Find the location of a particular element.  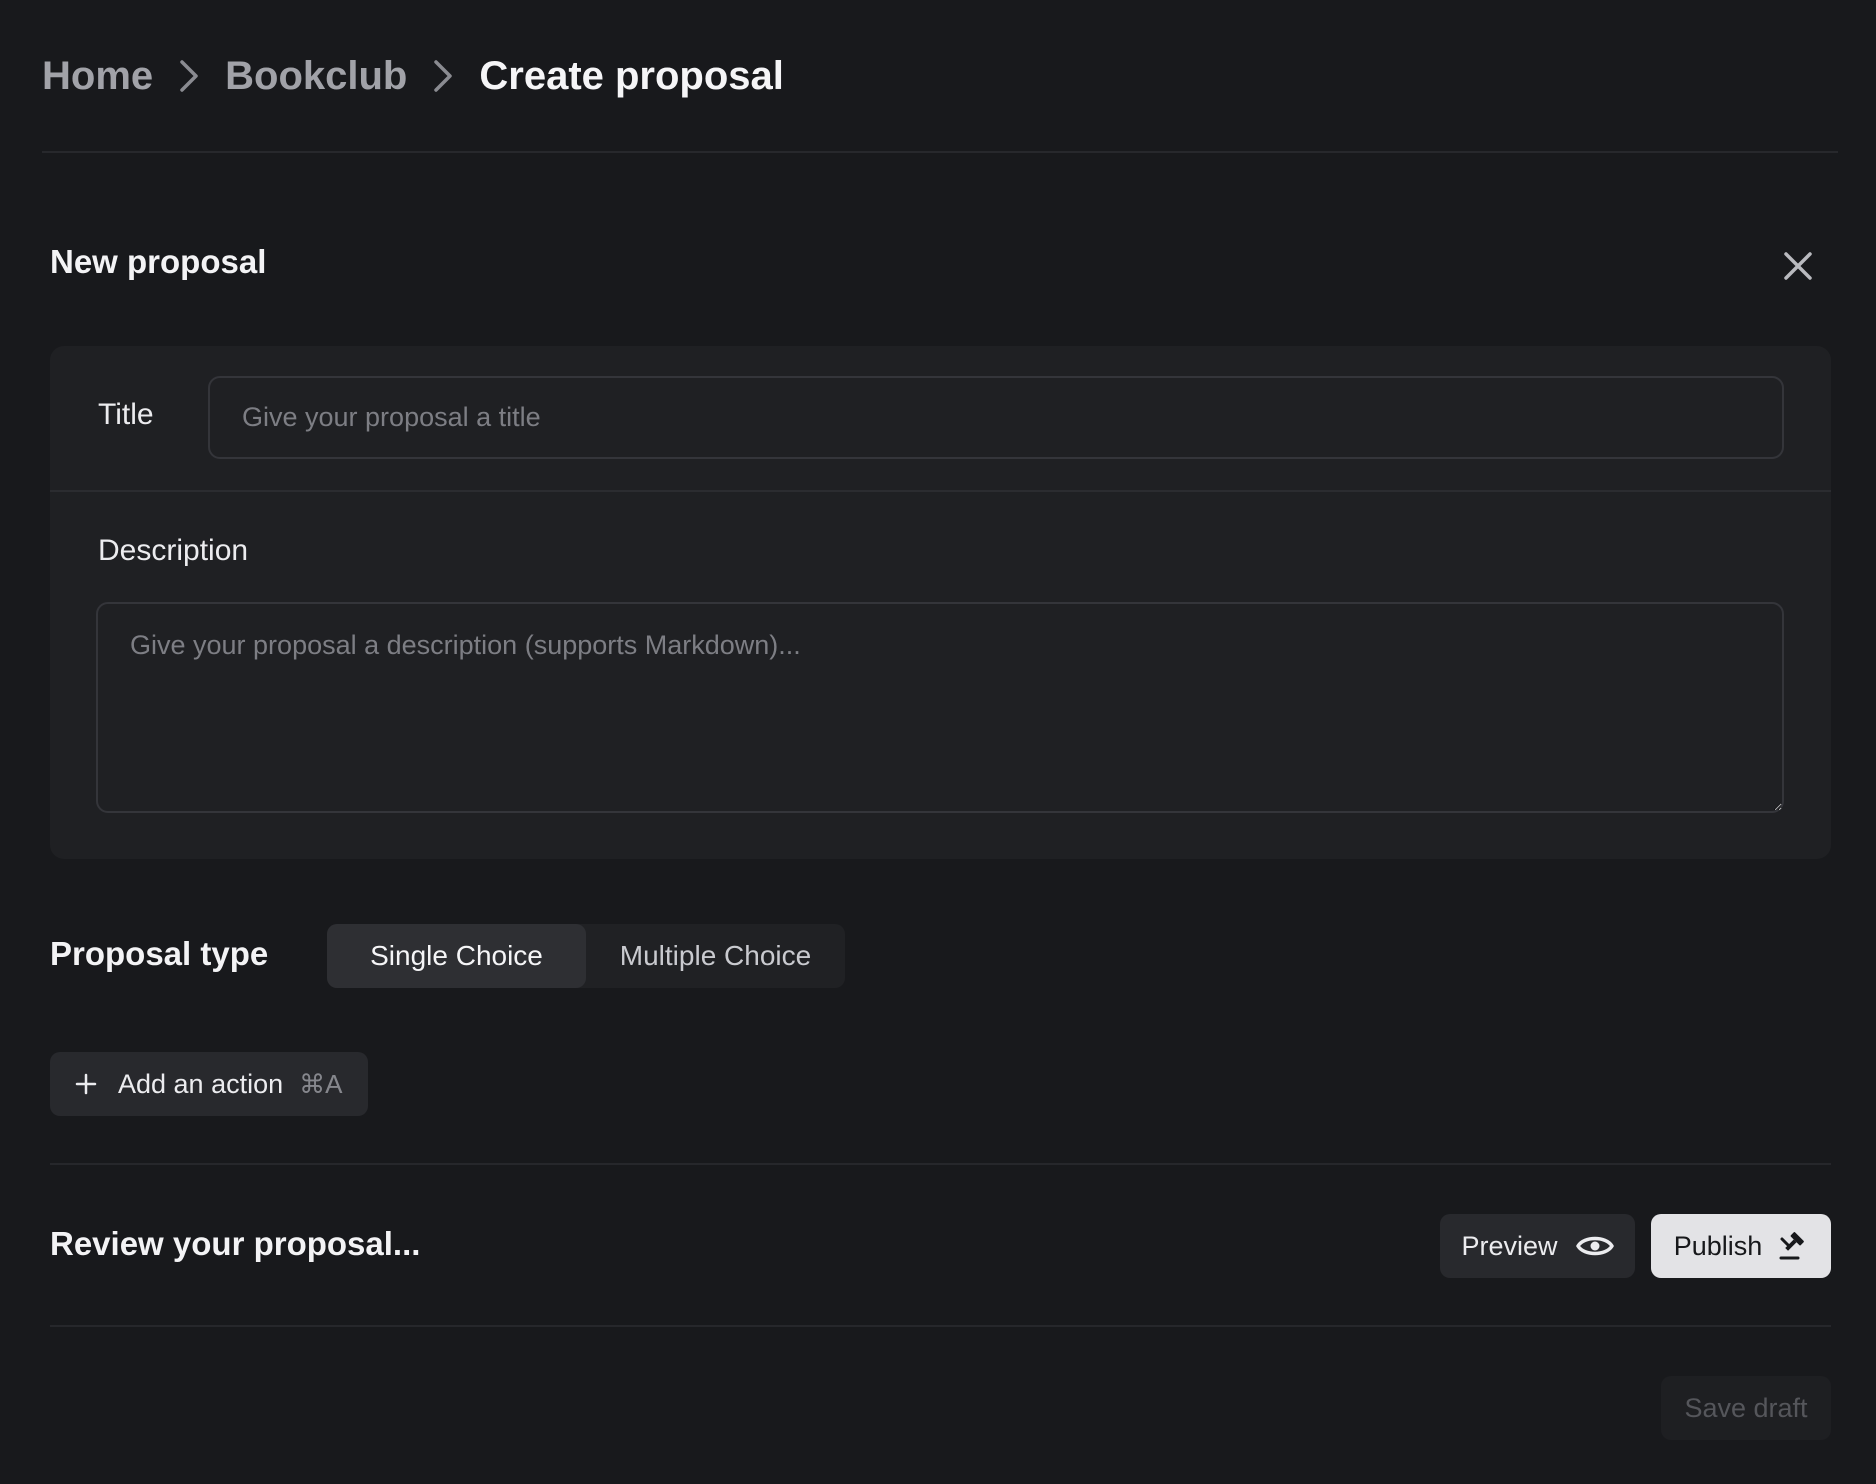

publish-button: Publish is located at coordinates (1741, 1246).